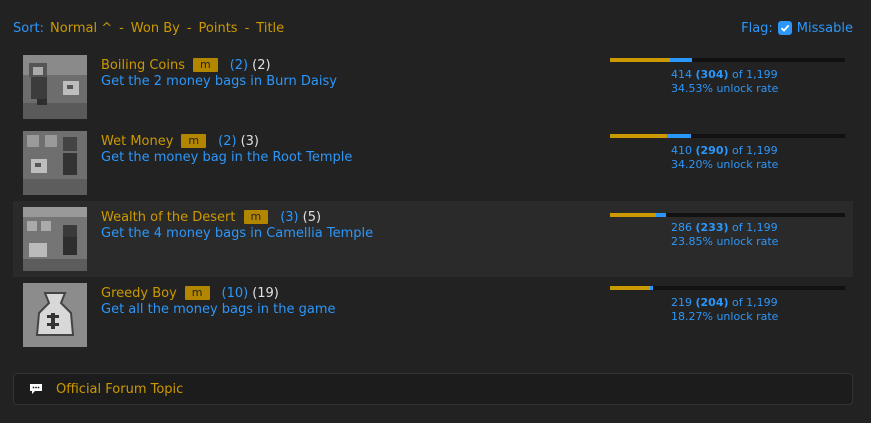 This screenshot has height=423, width=871. I want to click on sort-controls: Sort: Normal ^ - Won By - Points - Title, so click(148, 28).